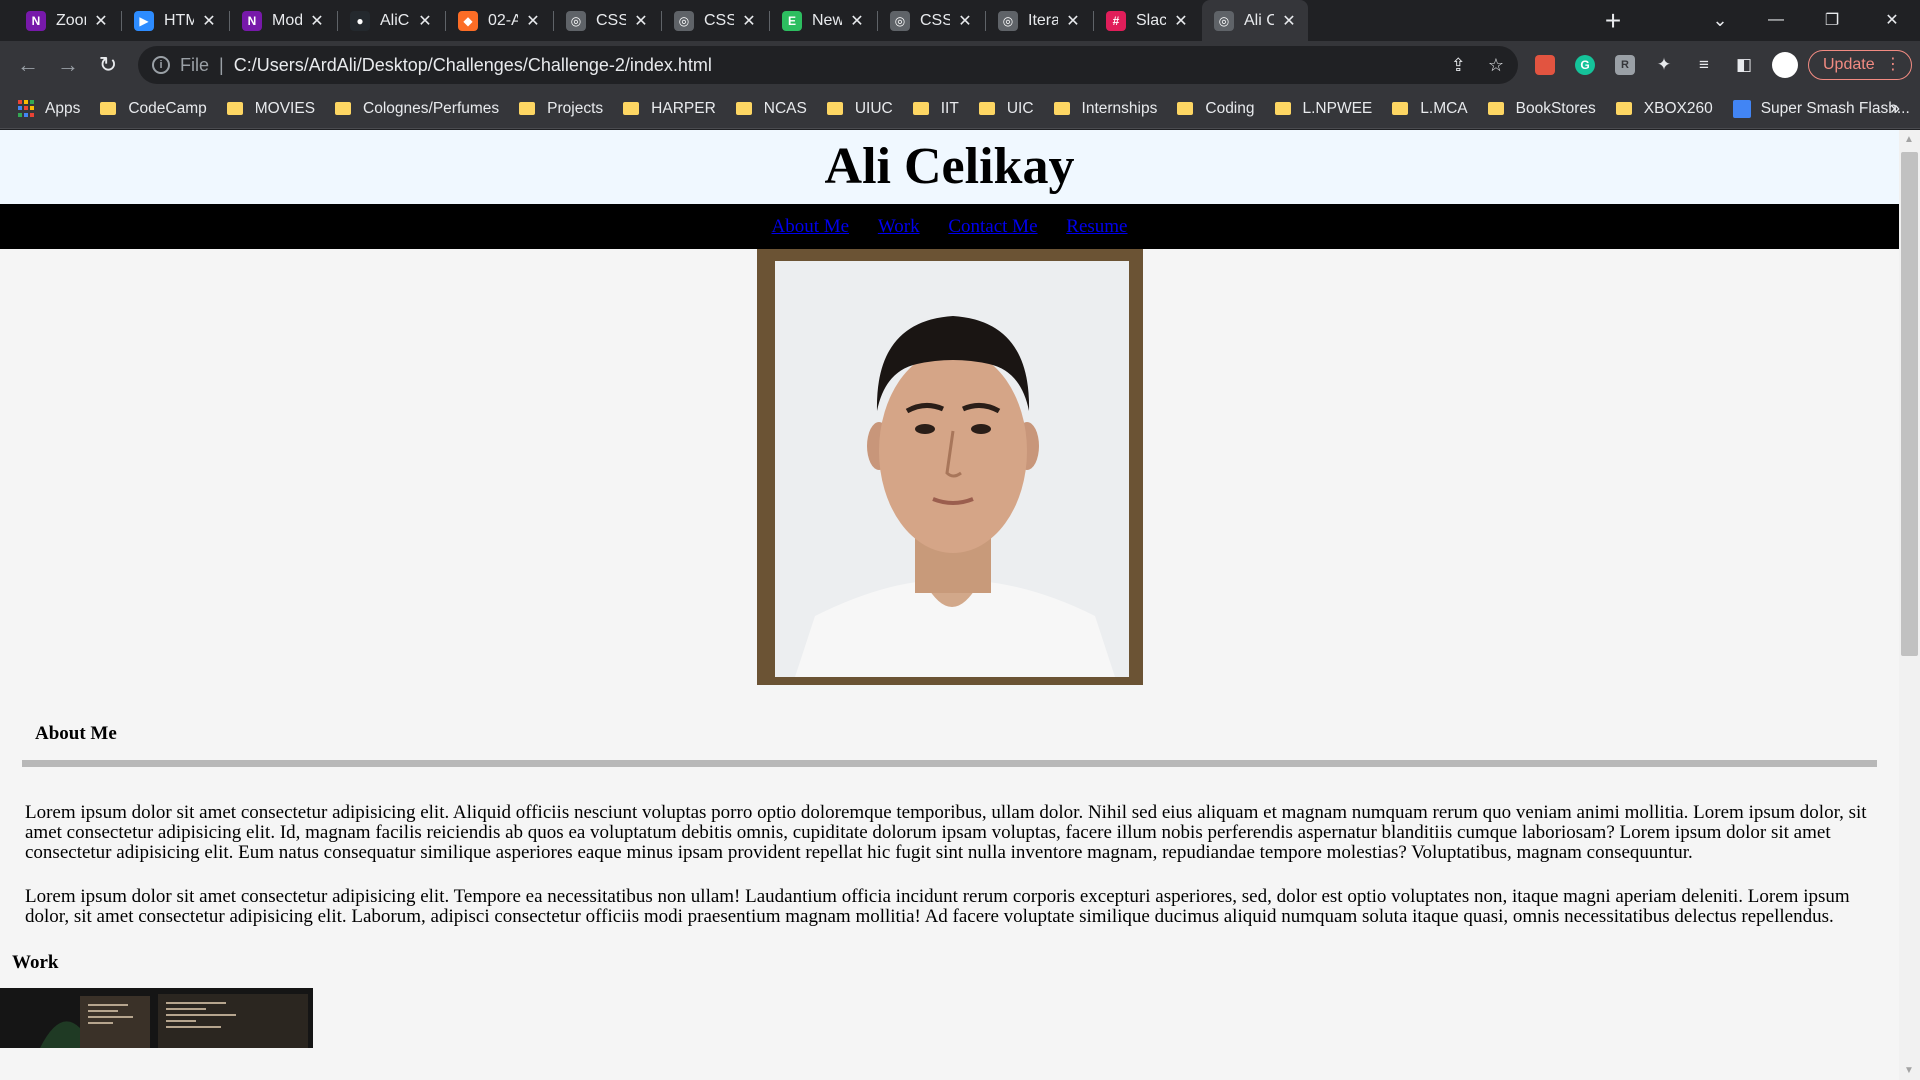  What do you see at coordinates (1625, 65) in the screenshot?
I see `extension-gray-icon: R` at bounding box center [1625, 65].